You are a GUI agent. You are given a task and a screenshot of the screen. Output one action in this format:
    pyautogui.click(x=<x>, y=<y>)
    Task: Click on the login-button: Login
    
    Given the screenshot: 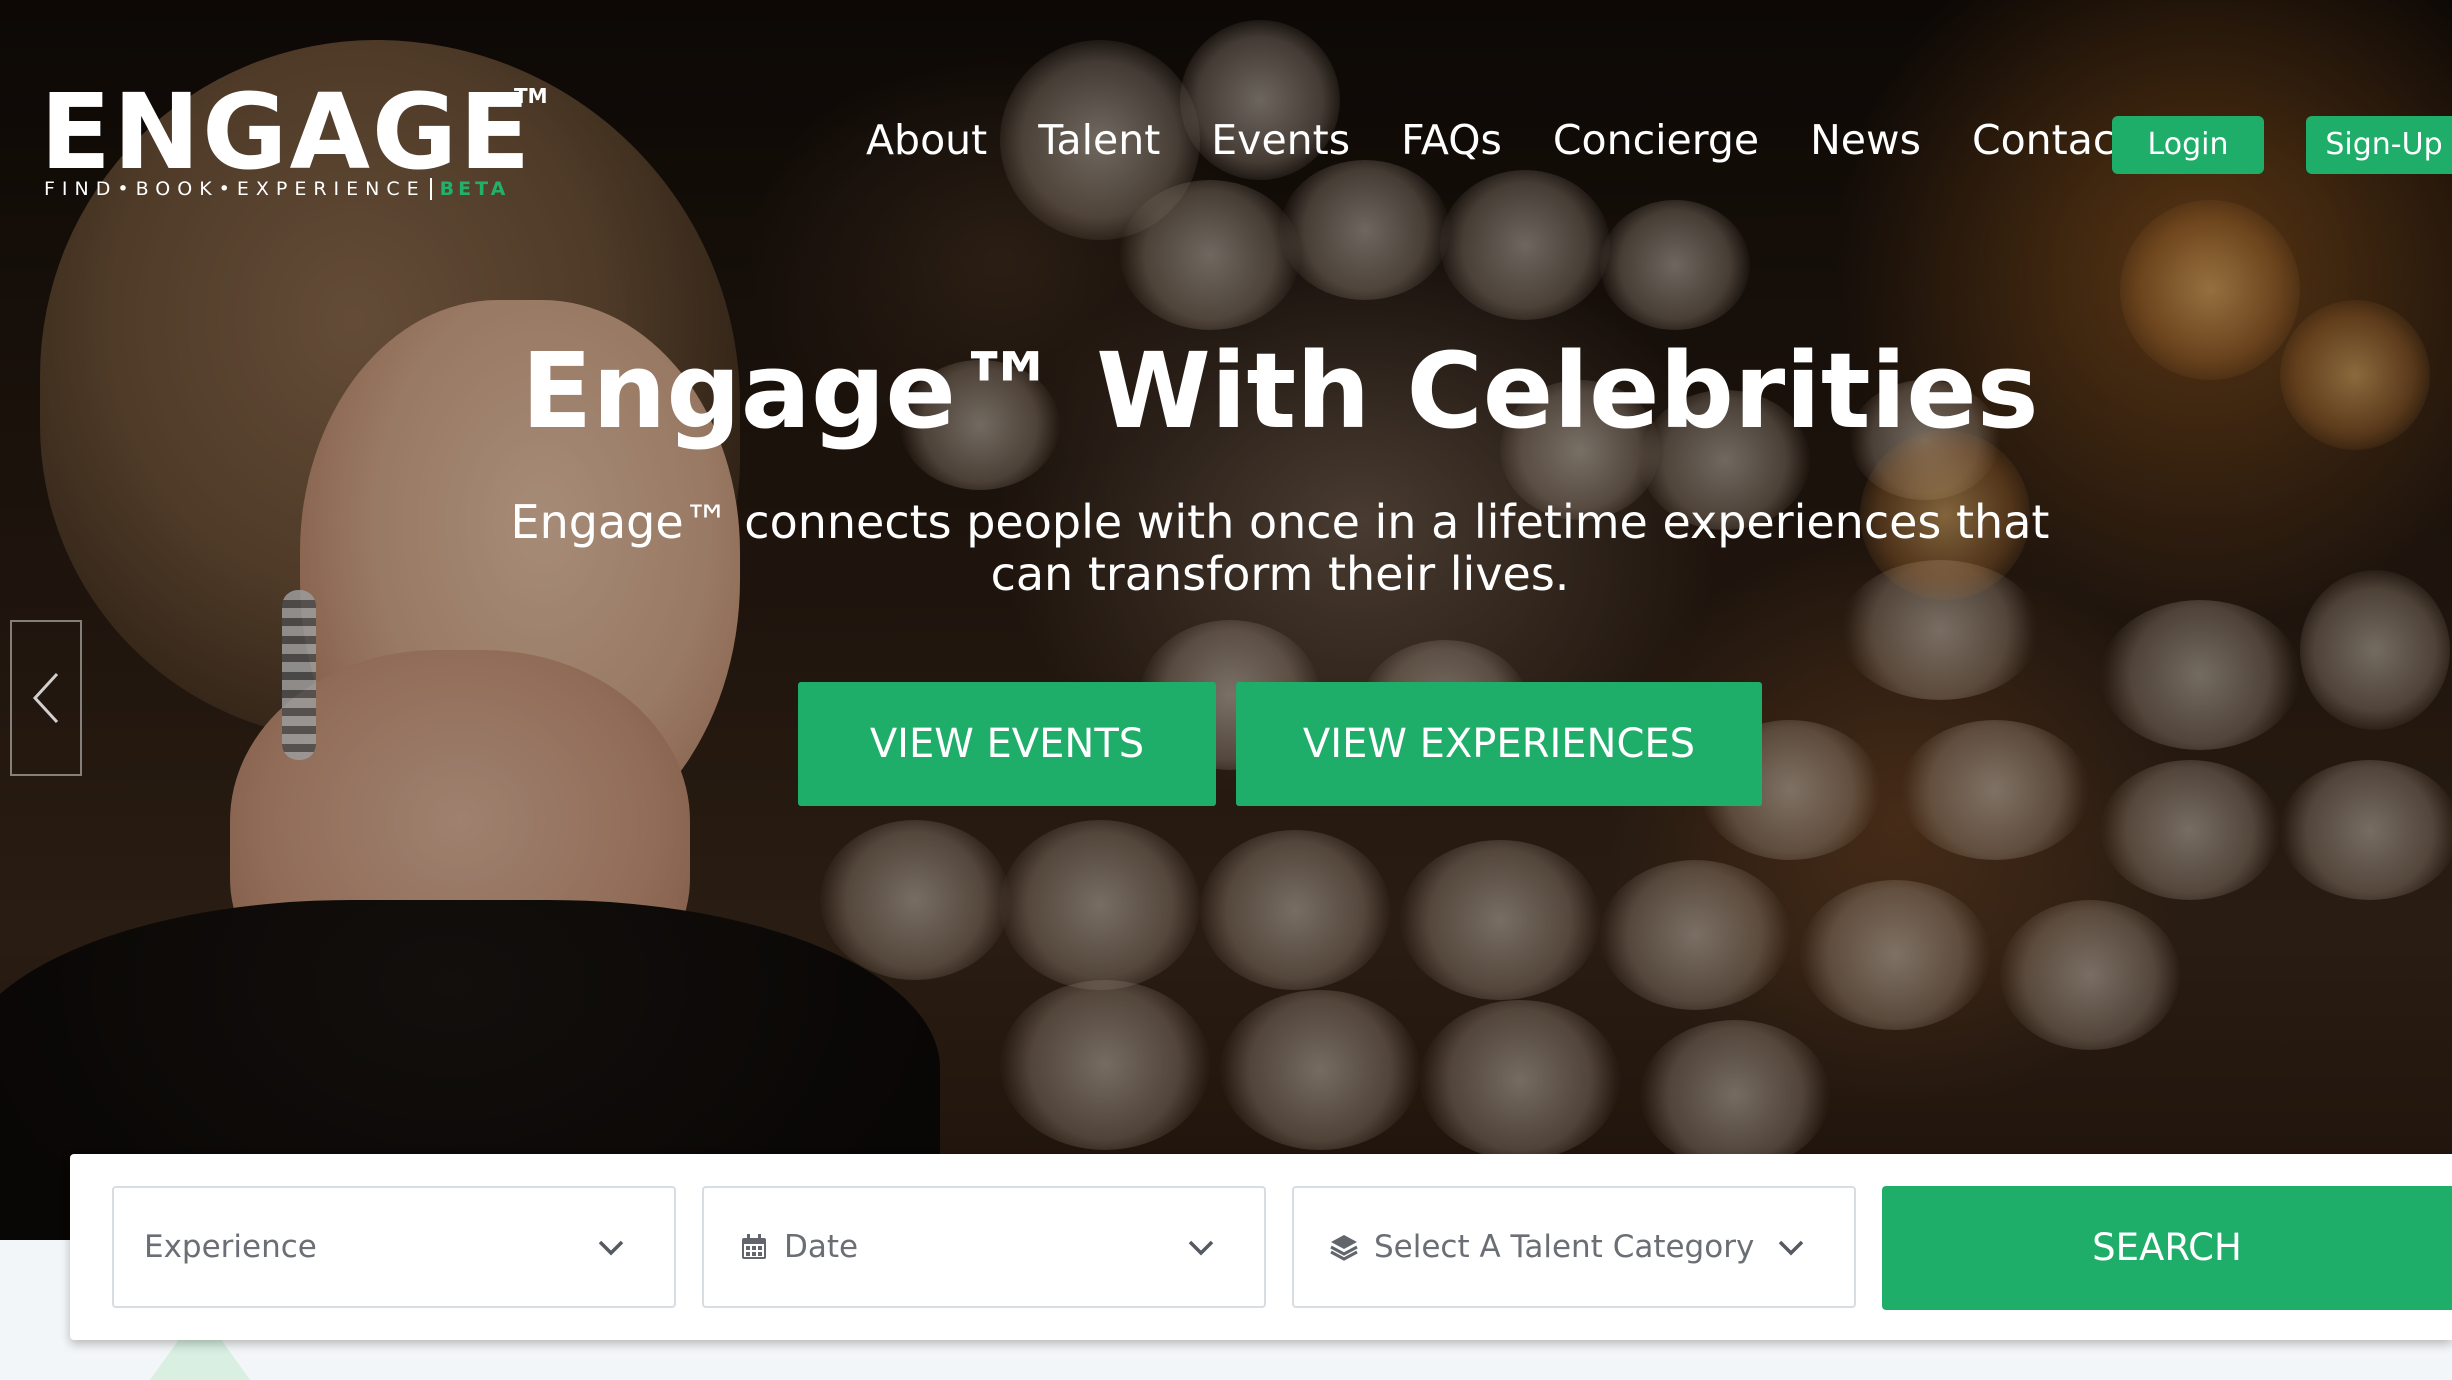 What is the action you would take?
    pyautogui.click(x=2188, y=145)
    